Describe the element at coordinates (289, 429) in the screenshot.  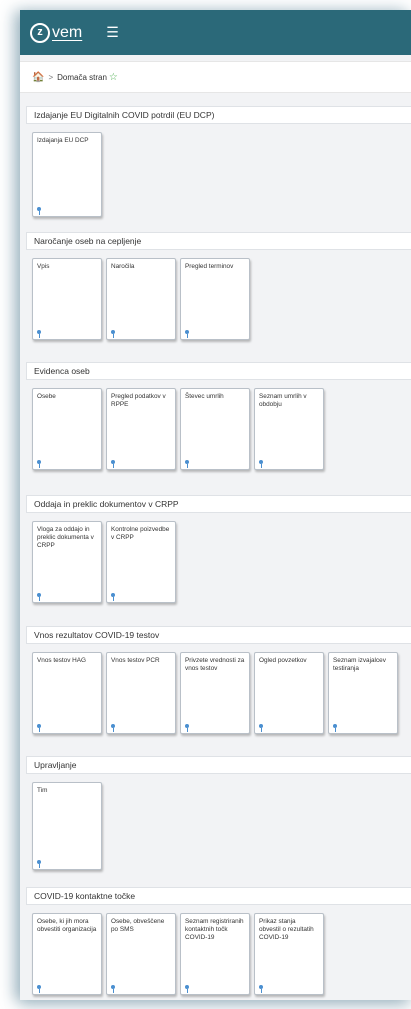
I see `tile: Seznam umrlih v obdobju` at that location.